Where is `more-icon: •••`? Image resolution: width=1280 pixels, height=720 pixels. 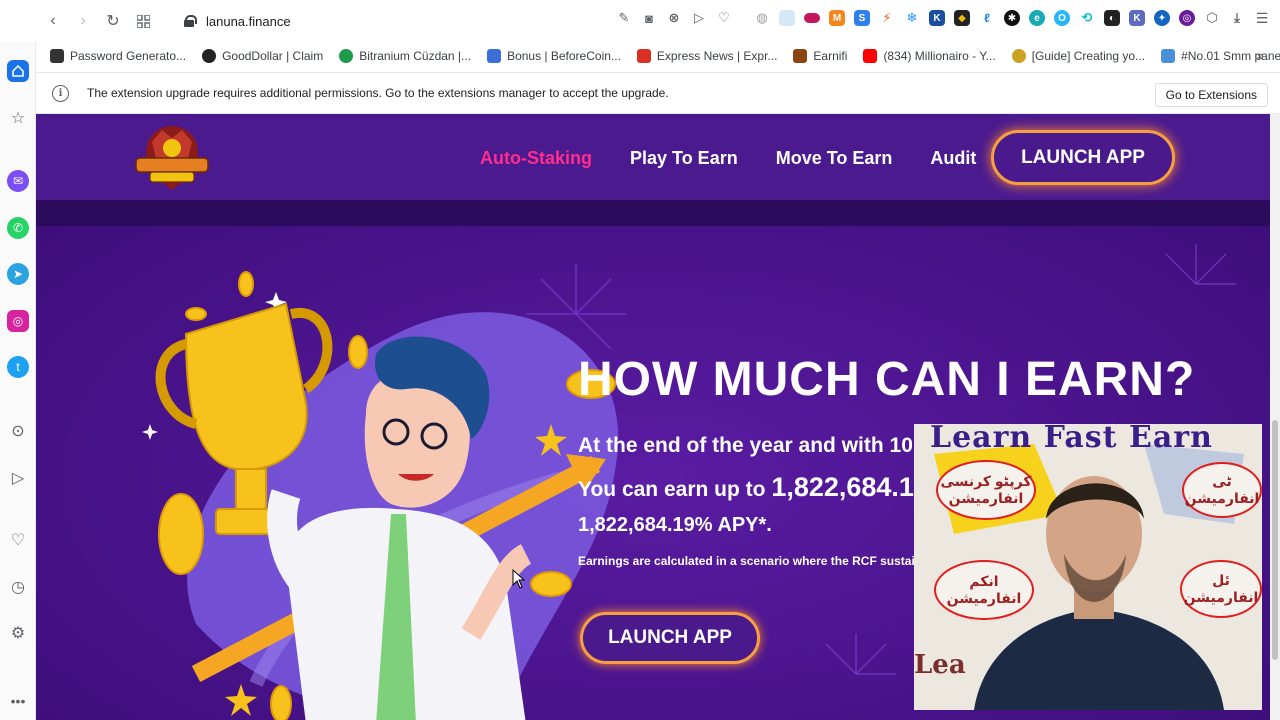
more-icon: ••• is located at coordinates (18, 701).